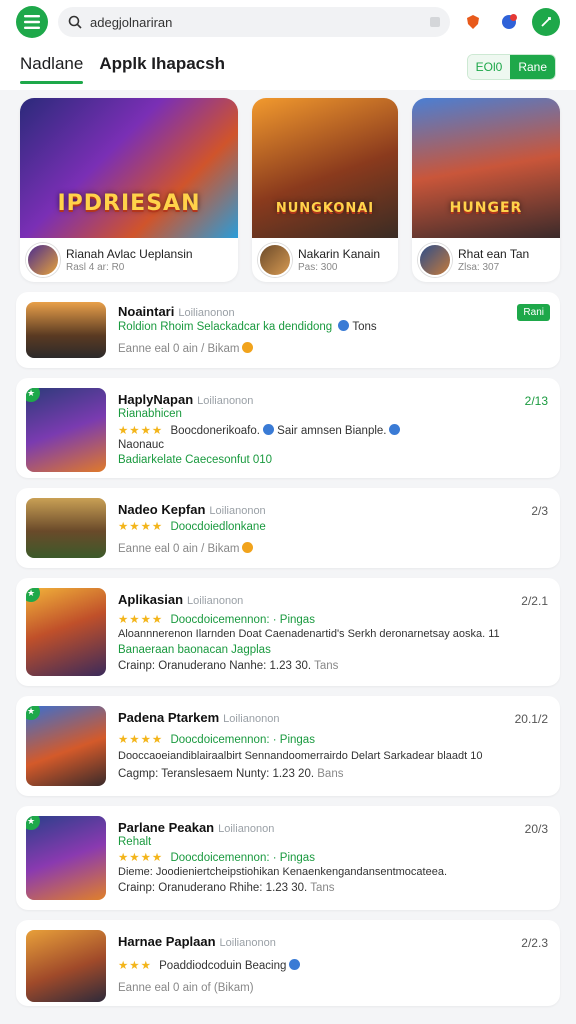  I want to click on featured-card: HUNGER Rhat ean Tan Zlsa: 307, so click(486, 190).